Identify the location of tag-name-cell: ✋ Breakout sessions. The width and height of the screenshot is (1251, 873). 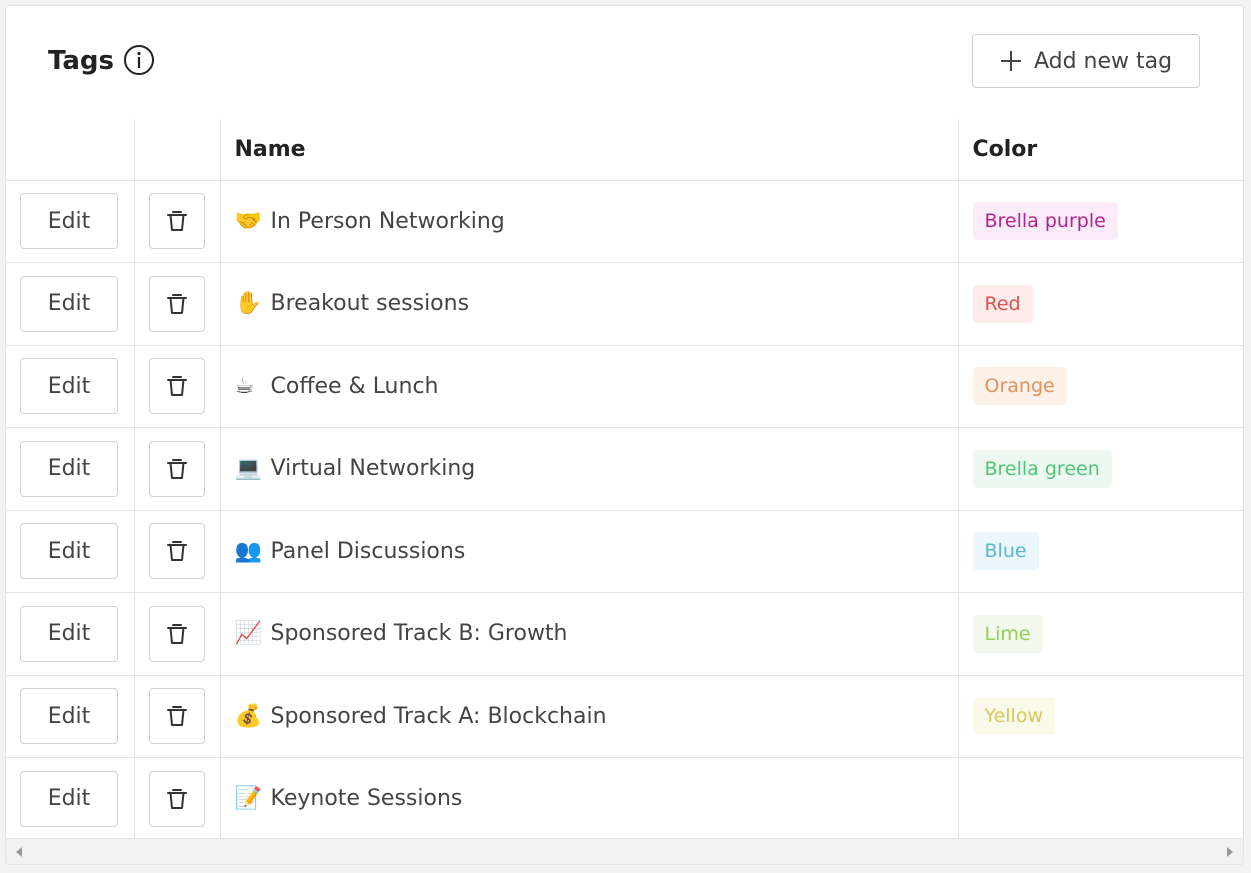
(589, 304).